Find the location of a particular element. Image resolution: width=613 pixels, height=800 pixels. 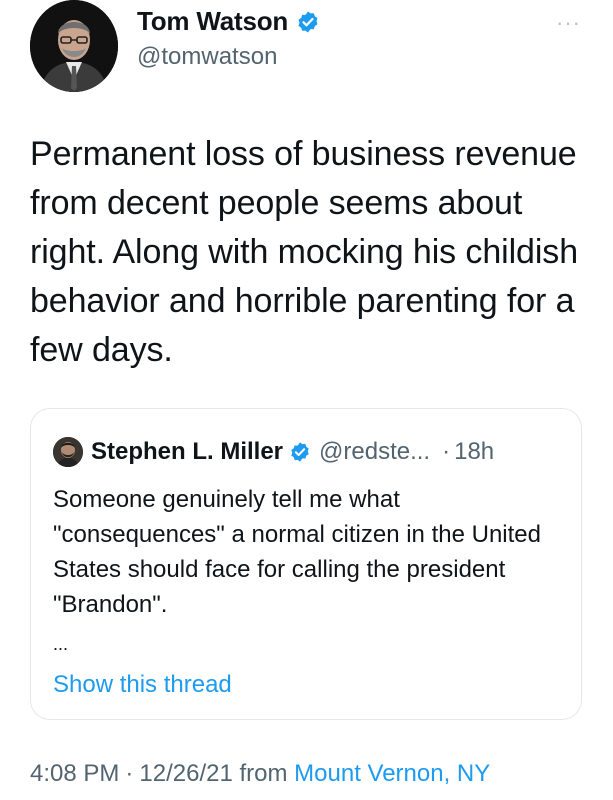

author-avatar is located at coordinates (74, 46).